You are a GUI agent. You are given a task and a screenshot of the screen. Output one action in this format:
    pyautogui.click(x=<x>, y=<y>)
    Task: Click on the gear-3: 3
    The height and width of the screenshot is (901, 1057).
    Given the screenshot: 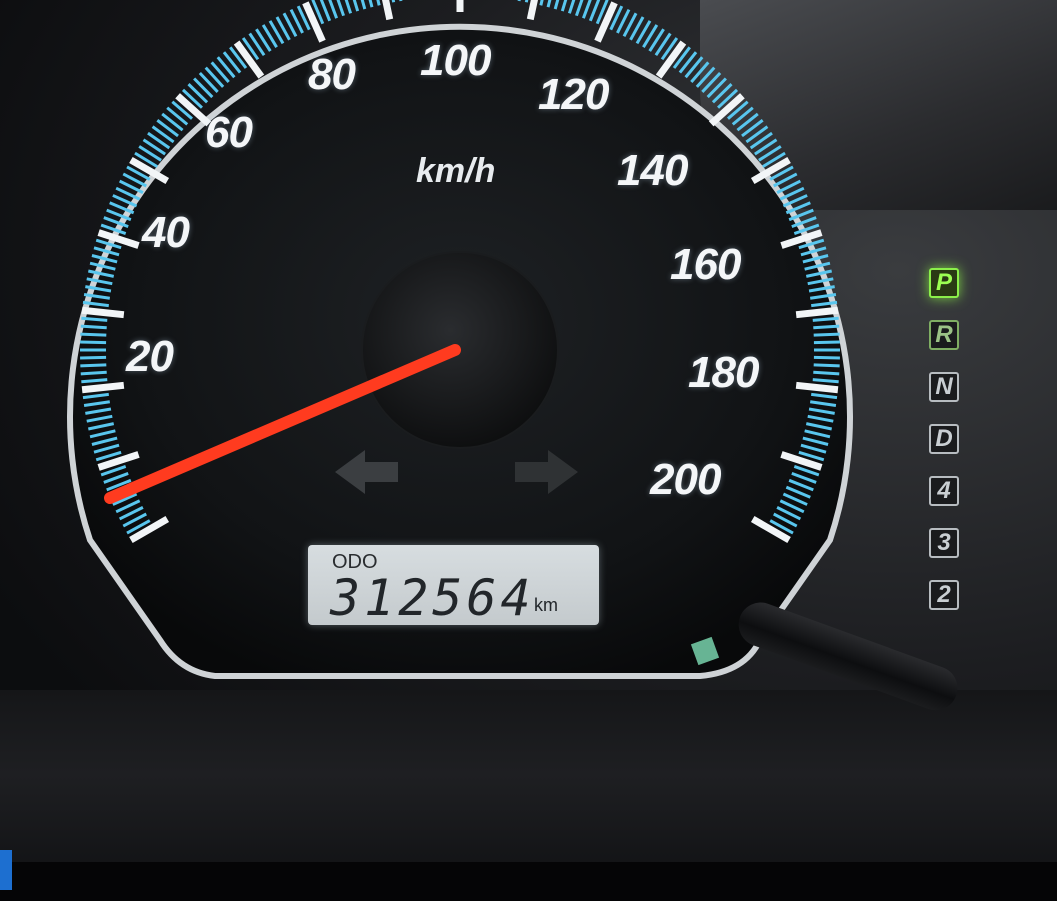 What is the action you would take?
    pyautogui.click(x=944, y=543)
    